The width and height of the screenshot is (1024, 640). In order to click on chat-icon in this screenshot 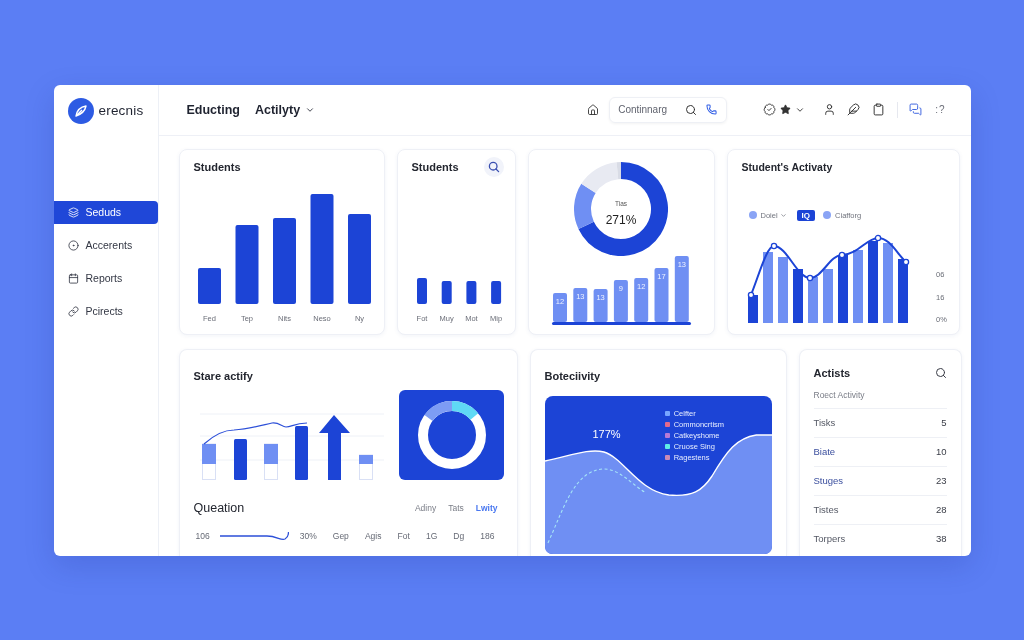, I will do `click(916, 109)`.